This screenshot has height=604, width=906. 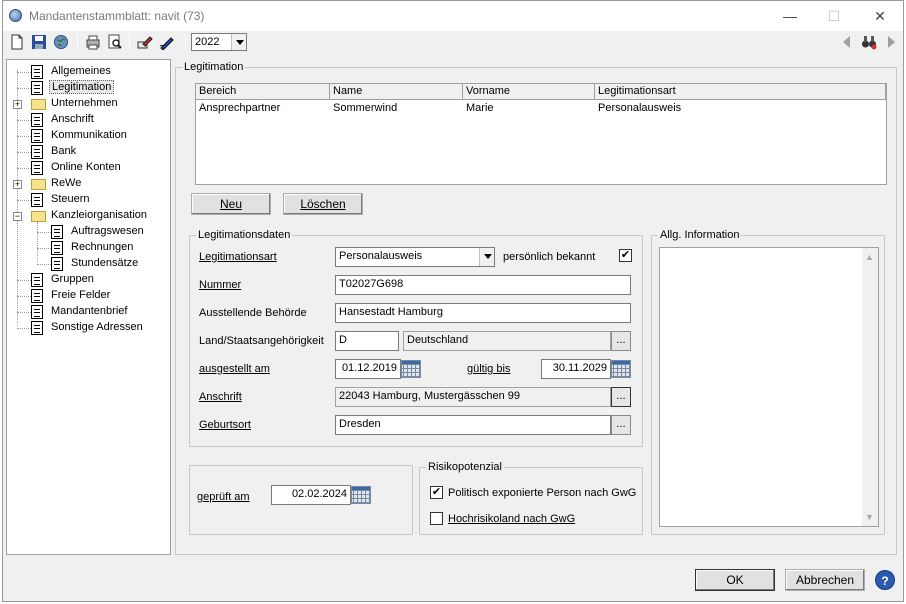 What do you see at coordinates (847, 42) in the screenshot?
I see `previous-arrow-icon` at bounding box center [847, 42].